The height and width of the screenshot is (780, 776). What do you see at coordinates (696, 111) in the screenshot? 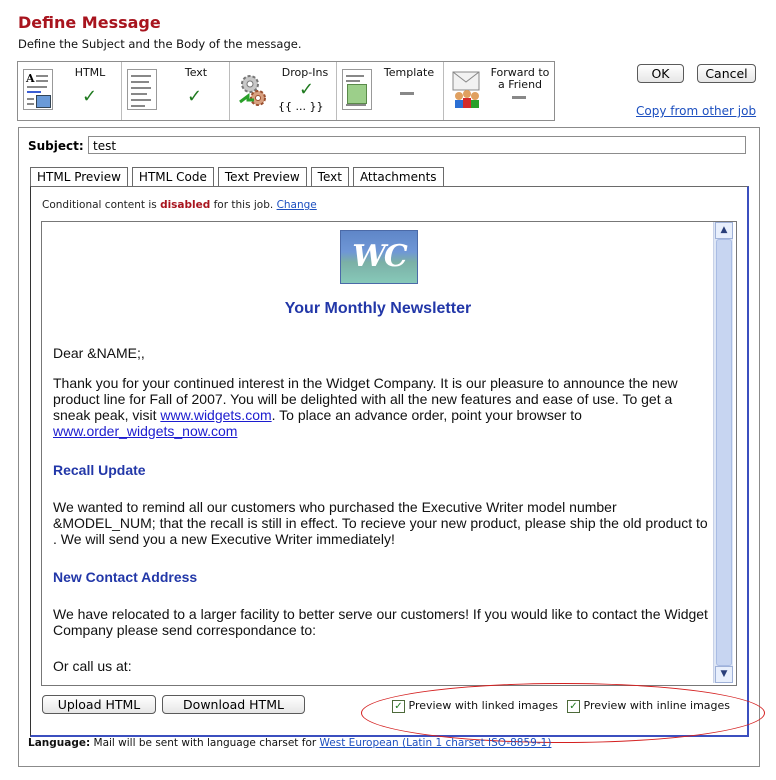
I see `copy-from-other-job-link: Copy from other job` at bounding box center [696, 111].